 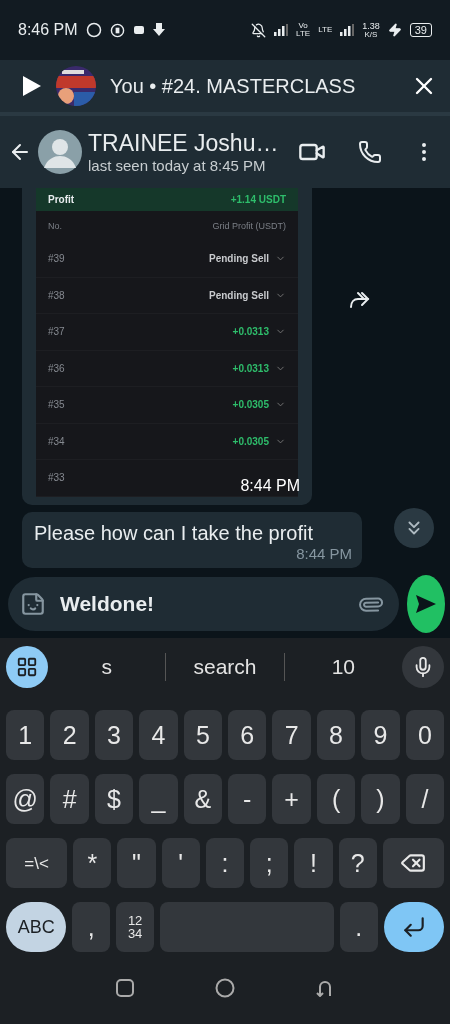 What do you see at coordinates (33, 603) in the screenshot?
I see `sticker-icon` at bounding box center [33, 603].